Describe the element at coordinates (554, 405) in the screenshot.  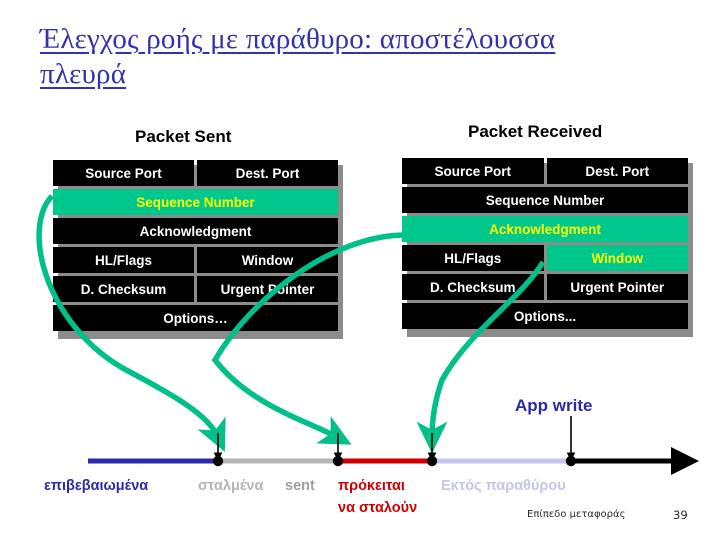
I see `app-write-label: App write` at that location.